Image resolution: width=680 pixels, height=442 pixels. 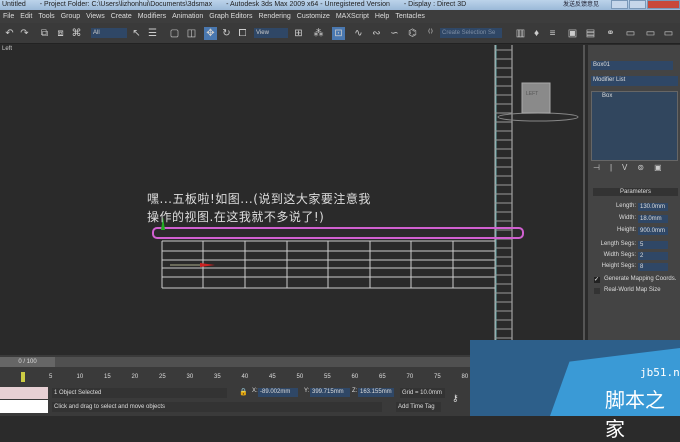 What do you see at coordinates (634, 96) in the screenshot?
I see `stack-item-box: Box` at bounding box center [634, 96].